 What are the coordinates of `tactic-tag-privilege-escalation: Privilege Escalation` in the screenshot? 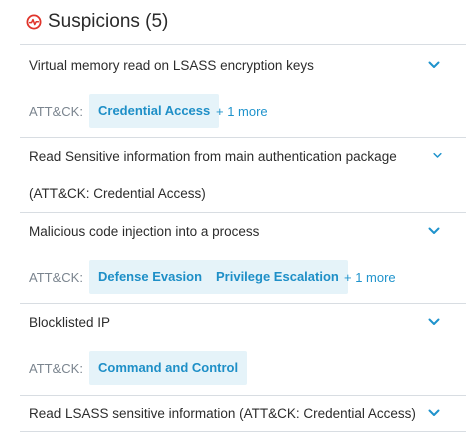 It's located at (277, 277).